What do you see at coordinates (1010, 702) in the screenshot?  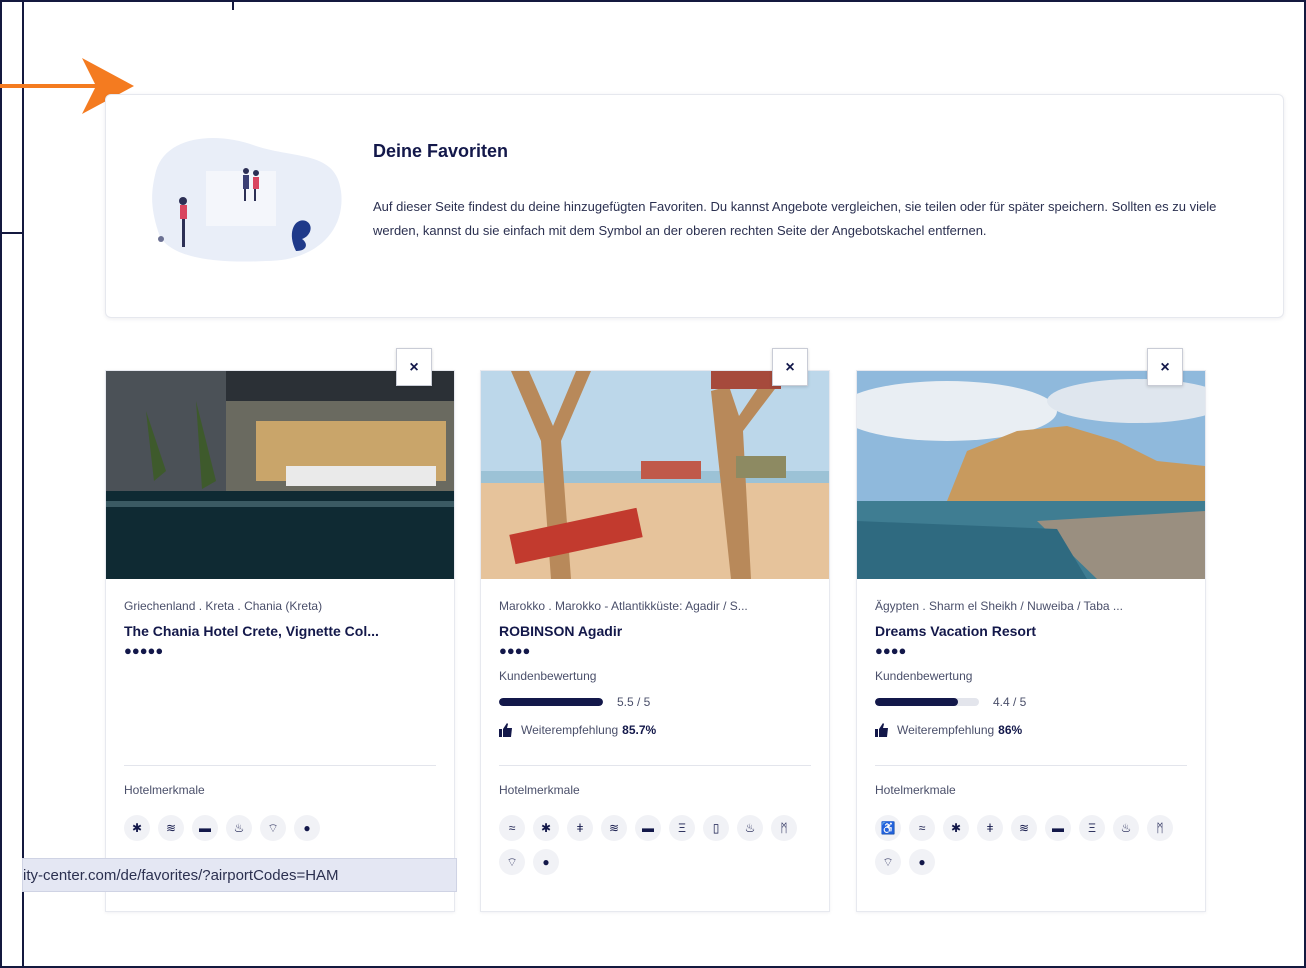 I see `rating-value: 4.4 / 5` at bounding box center [1010, 702].